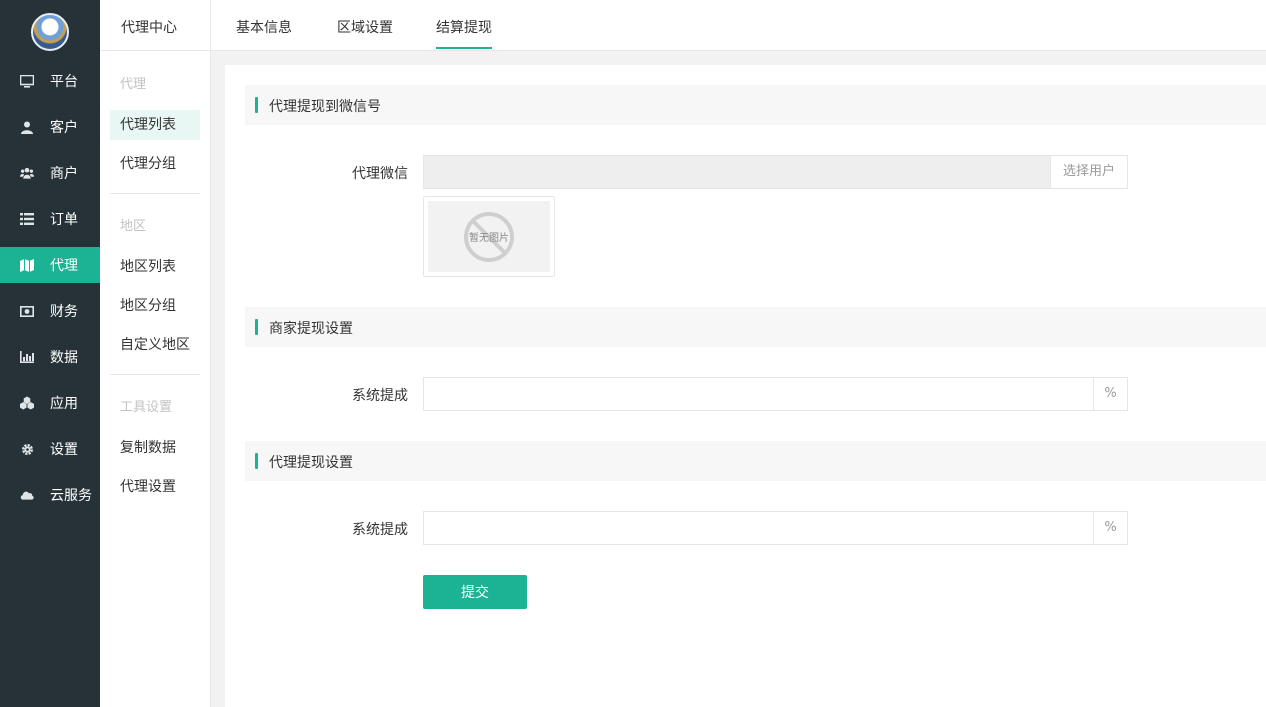  Describe the element at coordinates (464, 48) in the screenshot. I see `active-tab-indicator` at that location.